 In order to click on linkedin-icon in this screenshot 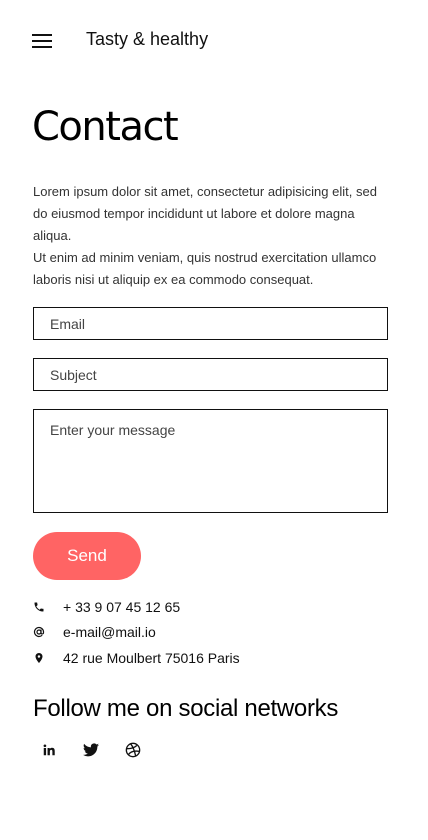, I will do `click(49, 750)`.